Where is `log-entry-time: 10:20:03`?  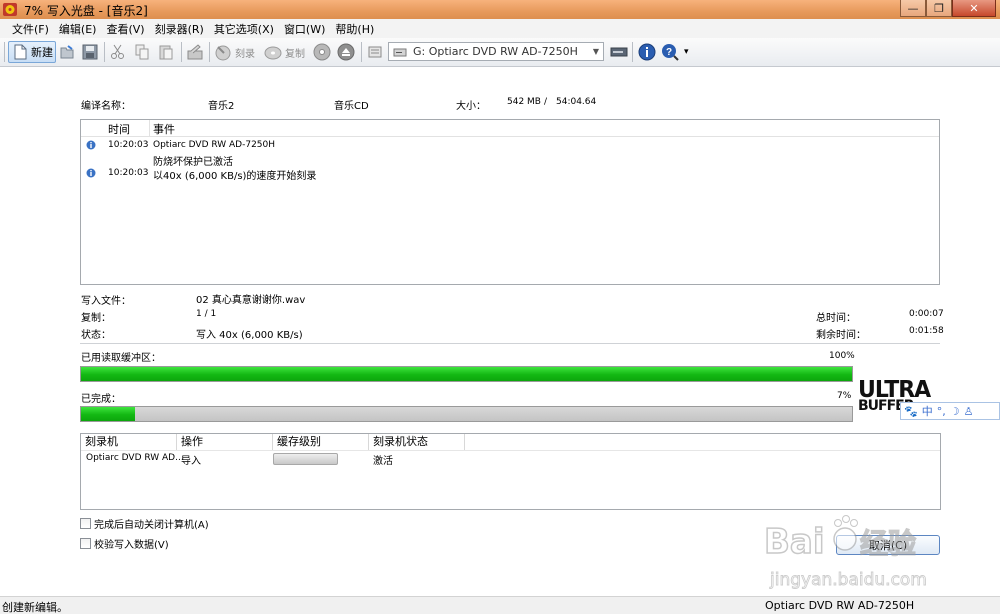
log-entry-time: 10:20:03 is located at coordinates (128, 173).